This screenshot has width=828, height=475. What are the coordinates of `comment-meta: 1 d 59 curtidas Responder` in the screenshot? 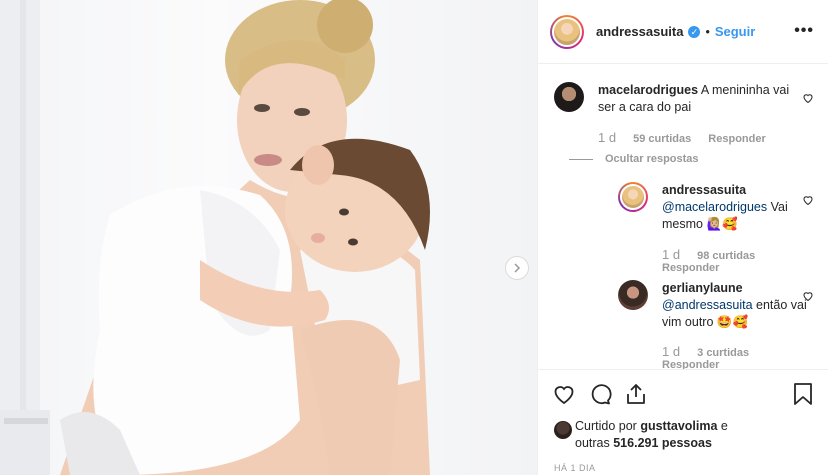 It's located at (682, 137).